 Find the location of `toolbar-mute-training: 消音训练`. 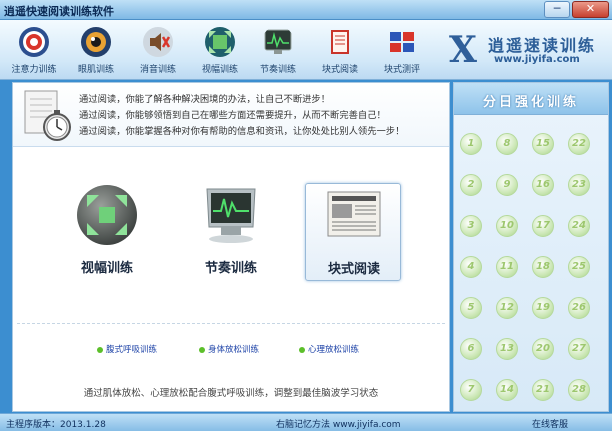

toolbar-mute-training: 消音训练 is located at coordinates (158, 51).